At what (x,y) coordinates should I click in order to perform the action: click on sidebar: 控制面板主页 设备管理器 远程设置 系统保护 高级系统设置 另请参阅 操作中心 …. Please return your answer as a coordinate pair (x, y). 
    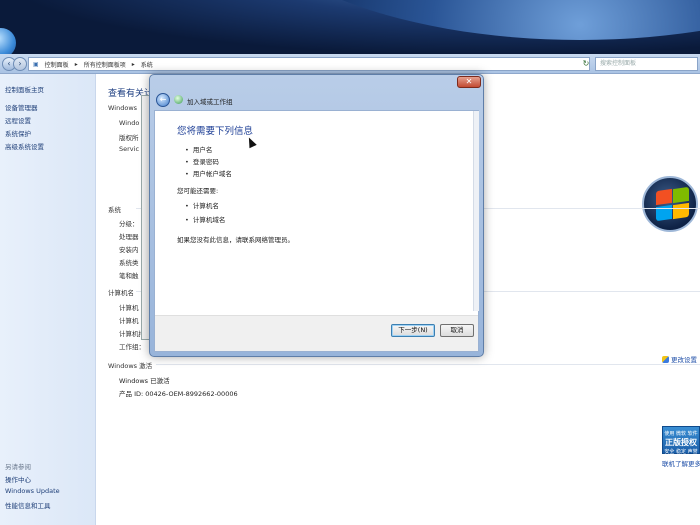
    Looking at the image, I should click on (48, 299).